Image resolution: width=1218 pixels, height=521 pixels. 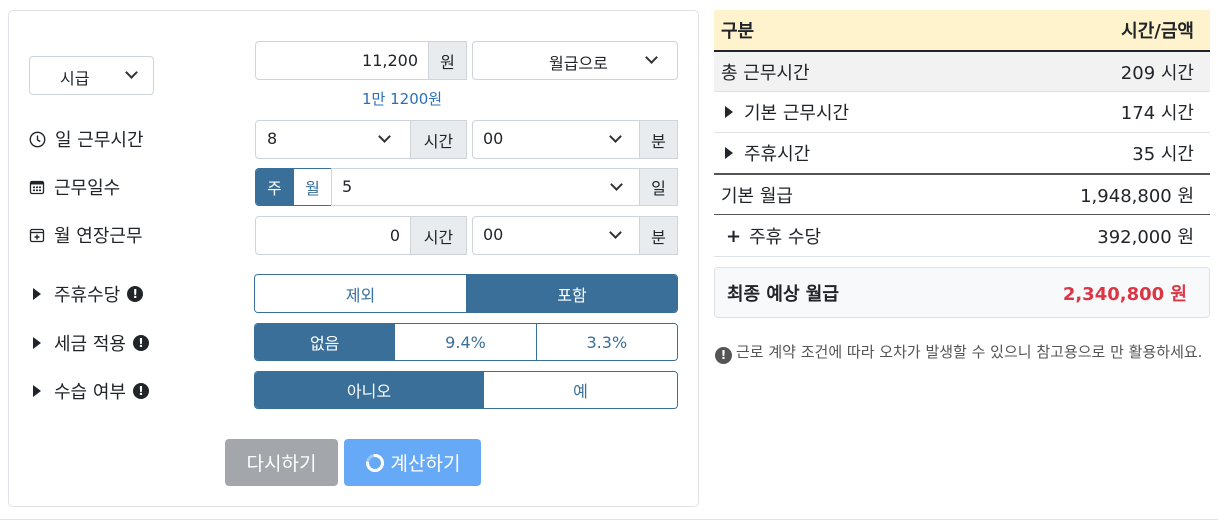 I want to click on daily-hours-value: 8, so click(x=272, y=138).